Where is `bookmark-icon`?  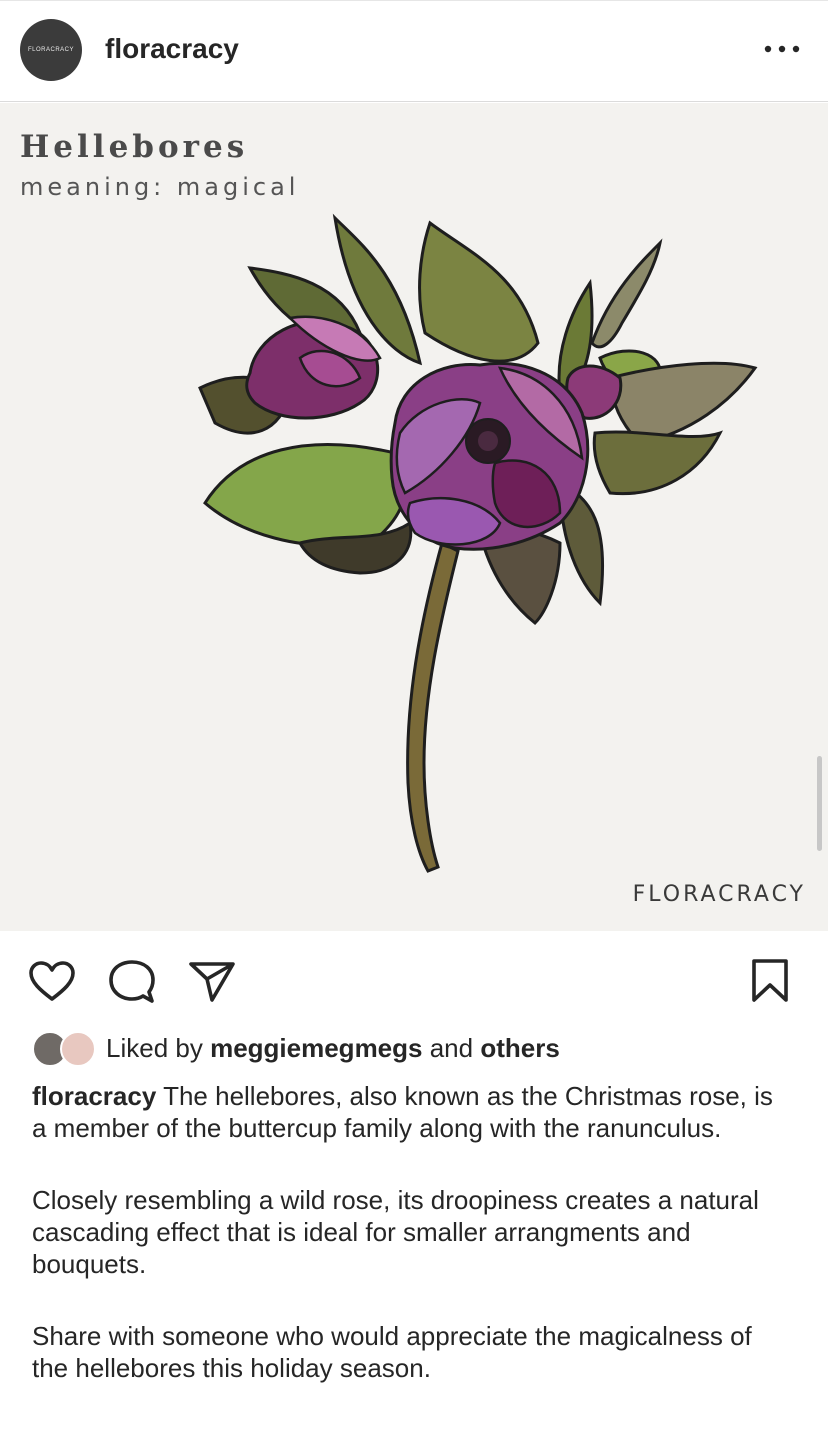 bookmark-icon is located at coordinates (770, 980).